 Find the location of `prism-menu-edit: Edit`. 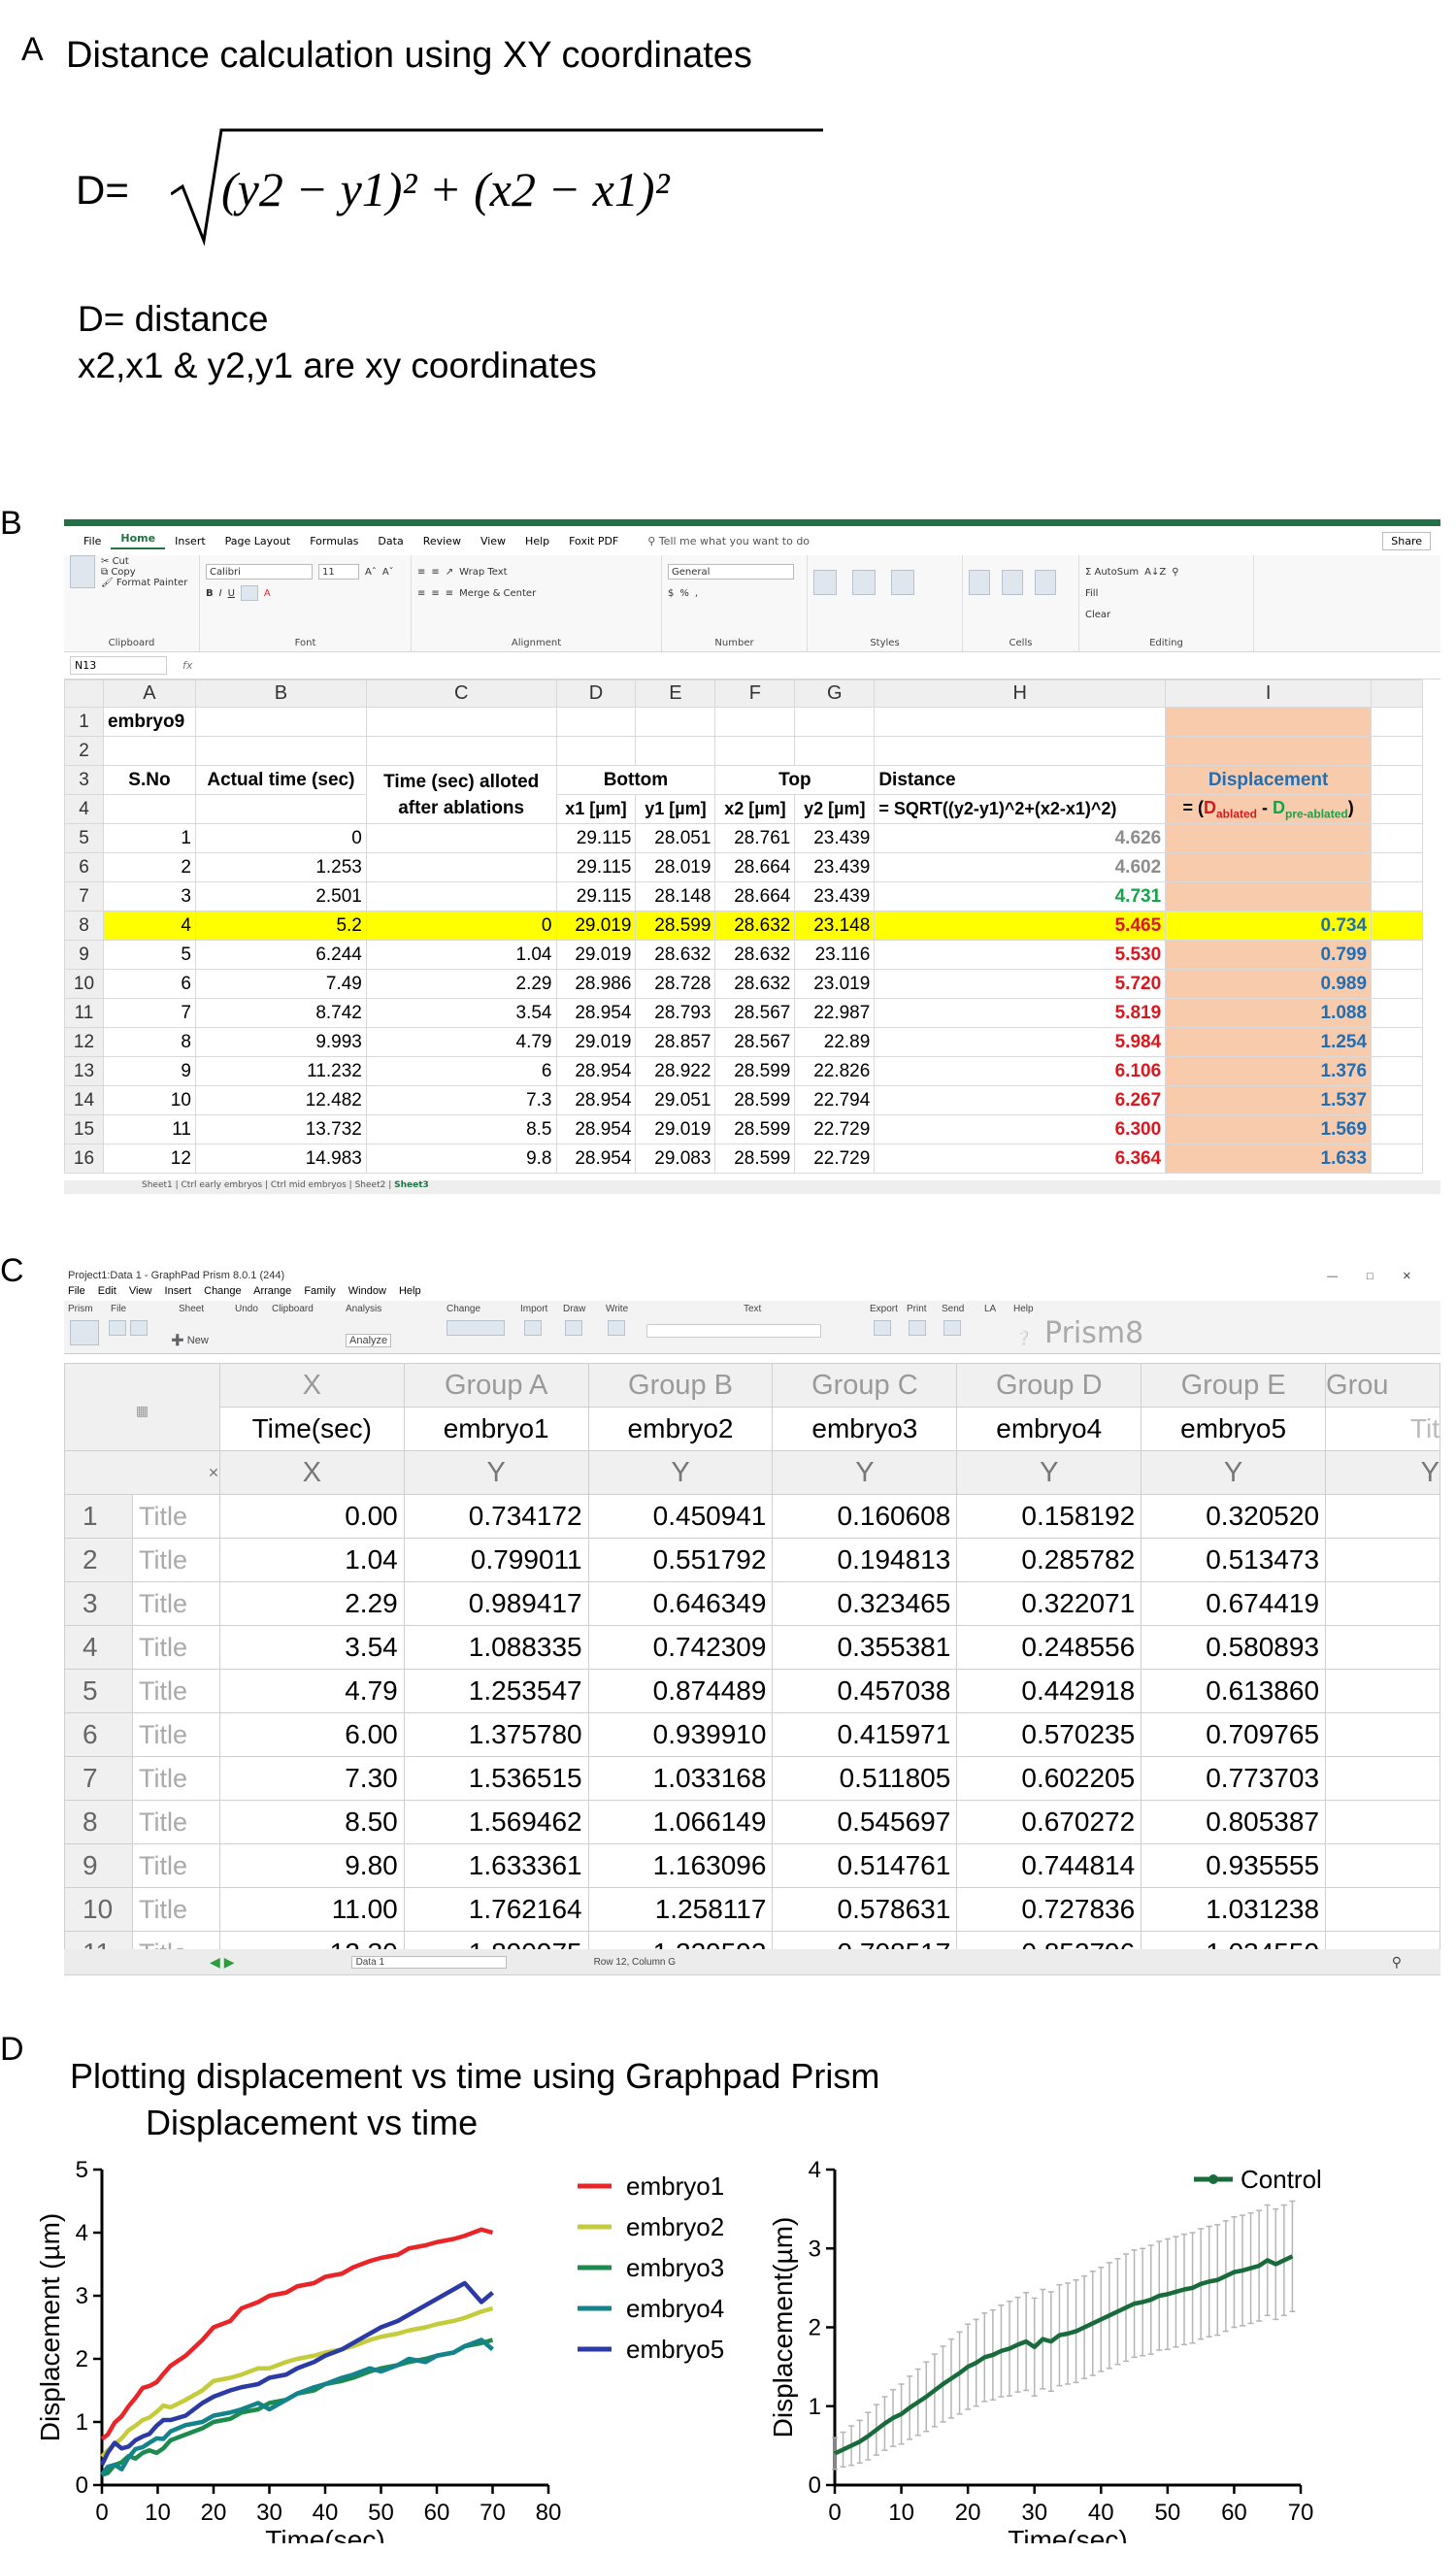

prism-menu-edit: Edit is located at coordinates (107, 1291).